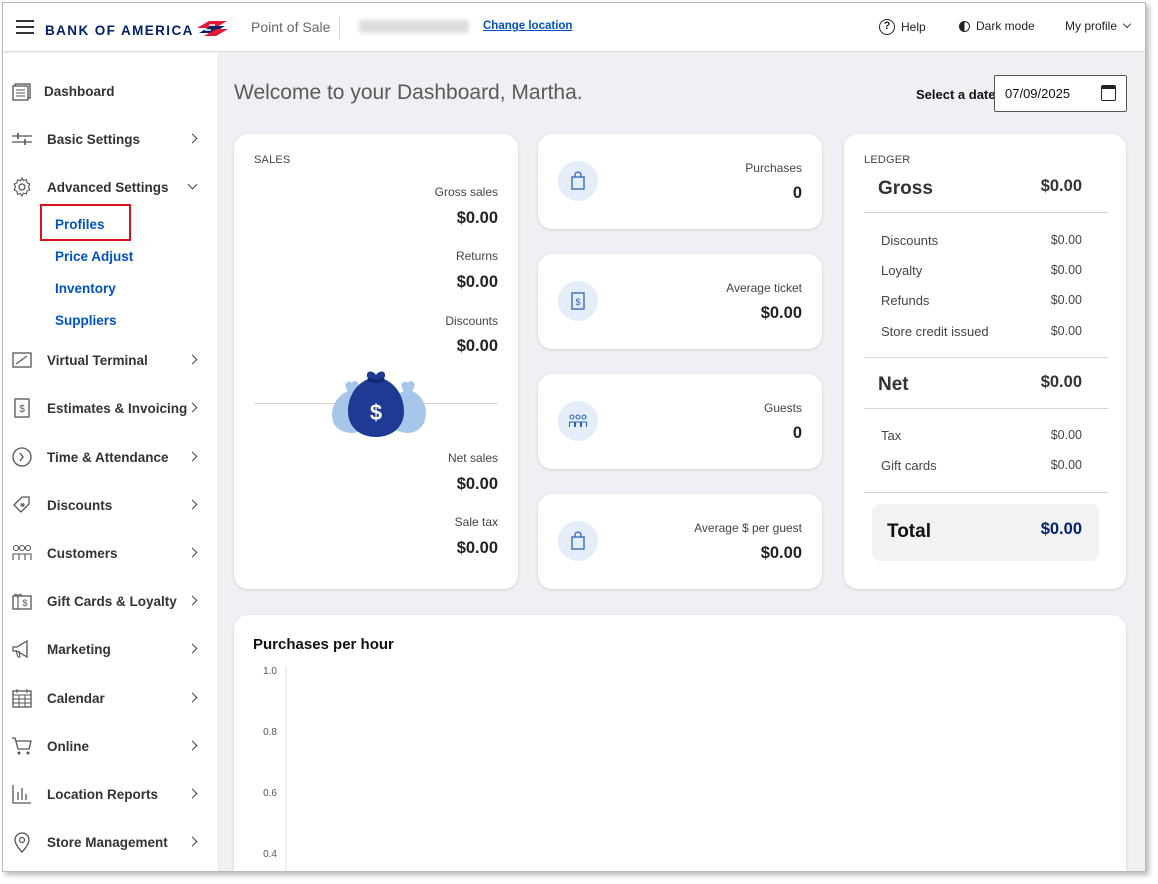  I want to click on ledger-tax-value: $0.00, so click(1066, 435).